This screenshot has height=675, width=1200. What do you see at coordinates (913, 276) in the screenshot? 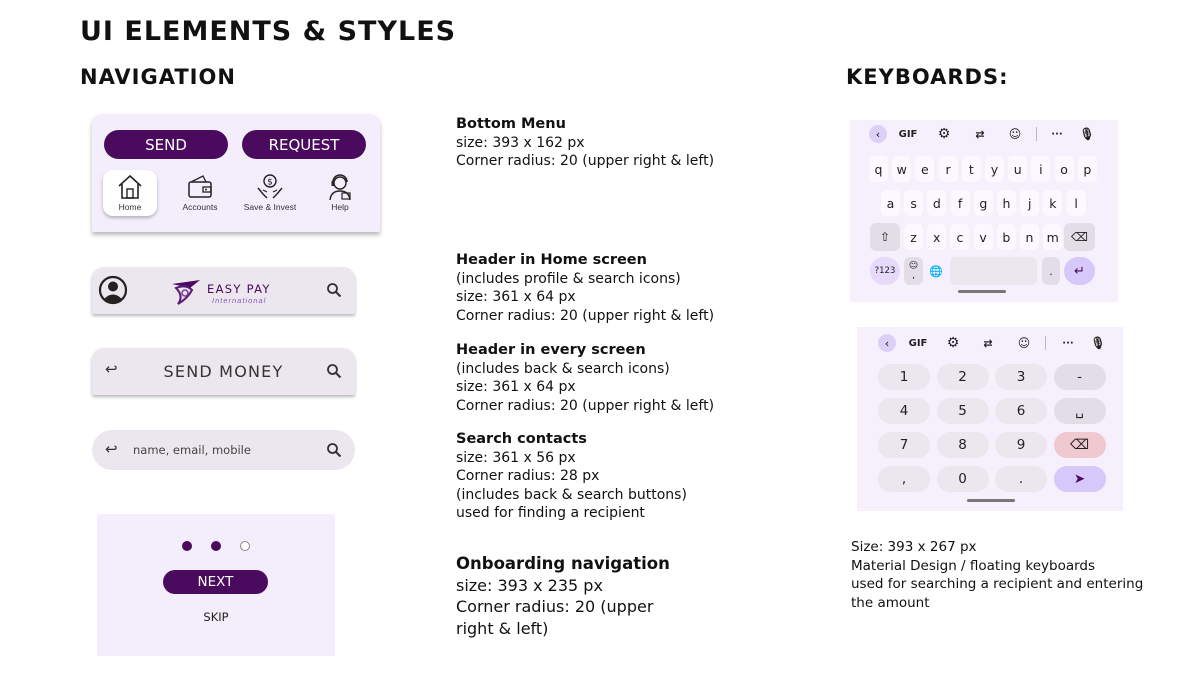
I see `comma-label: ,` at bounding box center [913, 276].